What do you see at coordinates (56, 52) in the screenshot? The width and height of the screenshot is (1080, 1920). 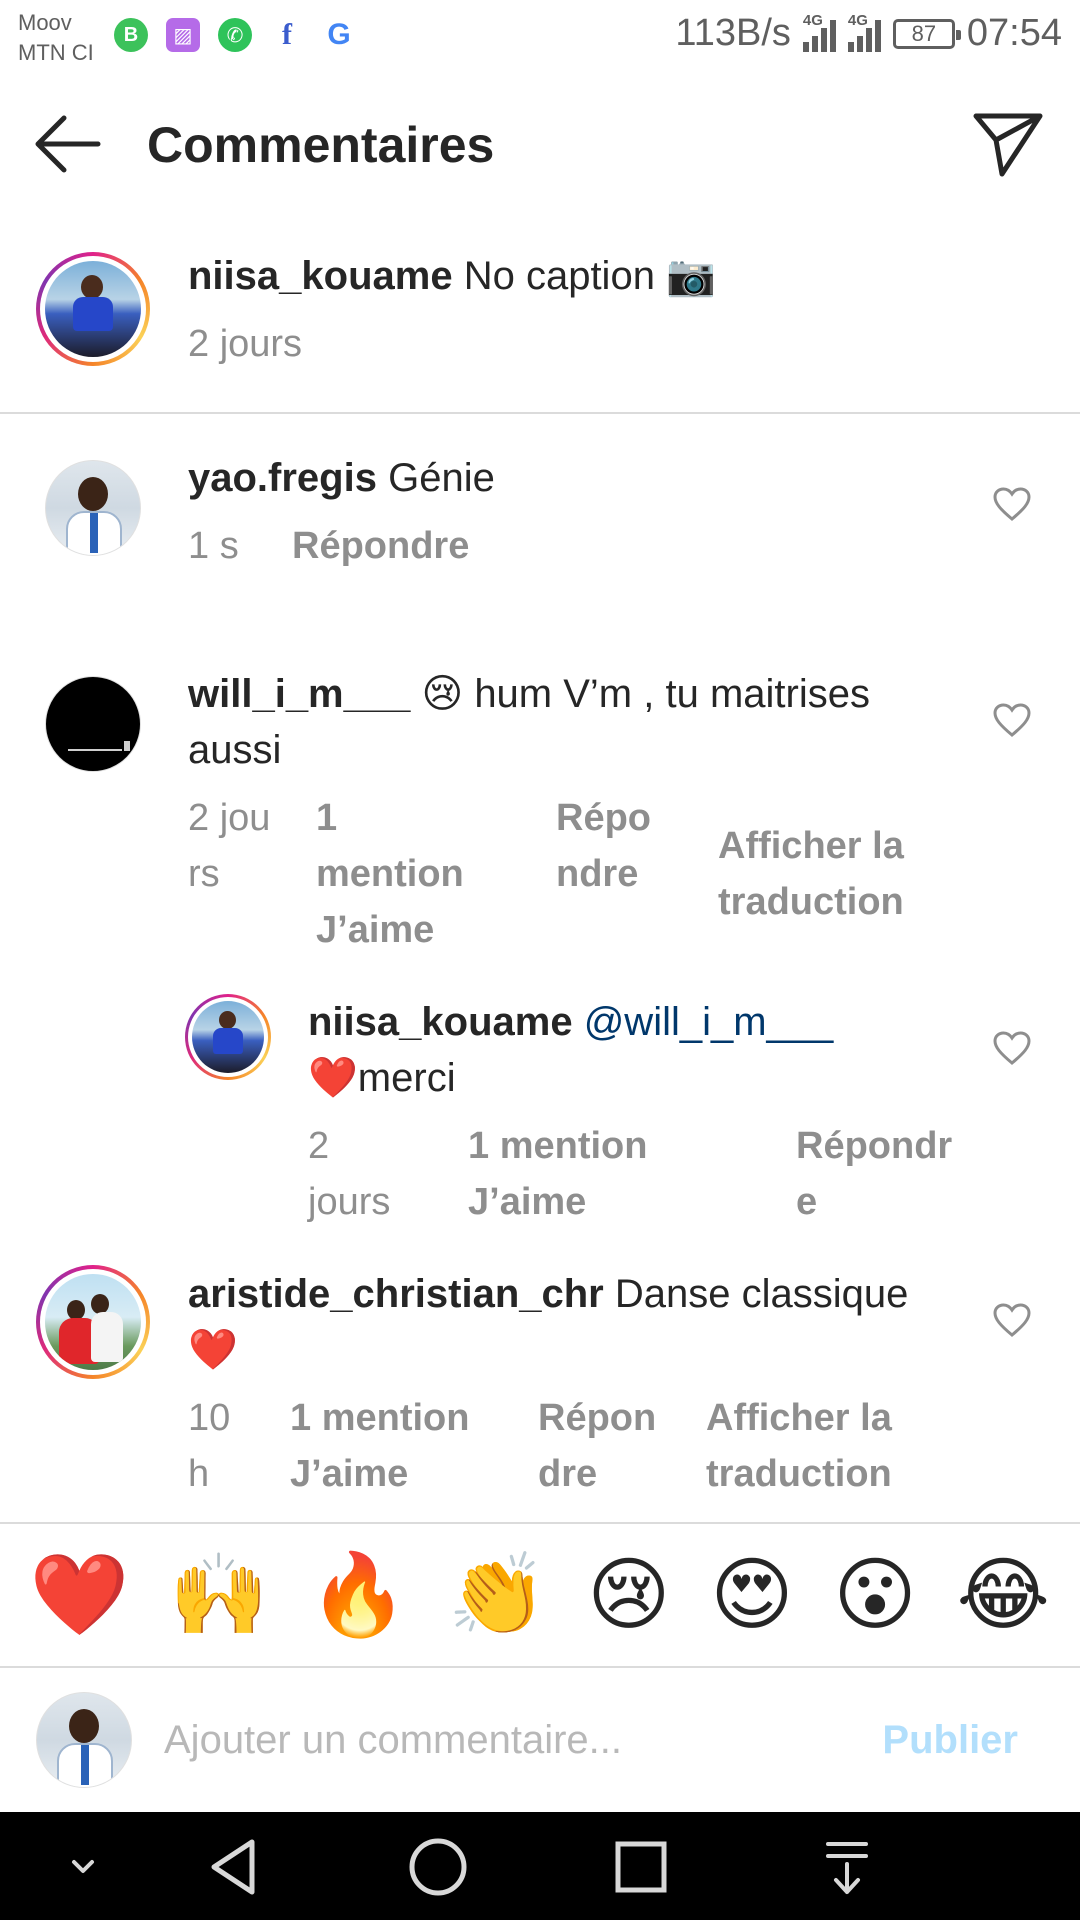 I see `carrier-2: MTN CI` at bounding box center [56, 52].